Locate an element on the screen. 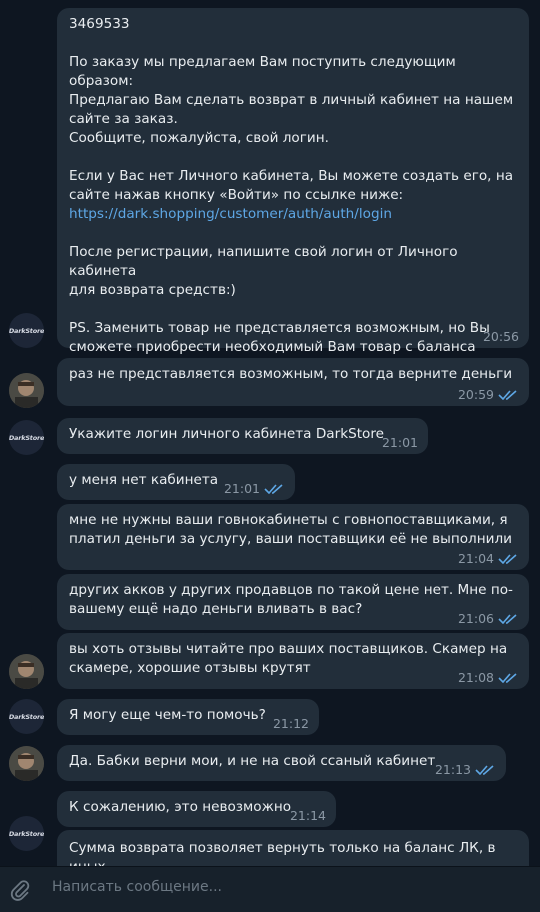  message-meta: 21:06 is located at coordinates (488, 618).